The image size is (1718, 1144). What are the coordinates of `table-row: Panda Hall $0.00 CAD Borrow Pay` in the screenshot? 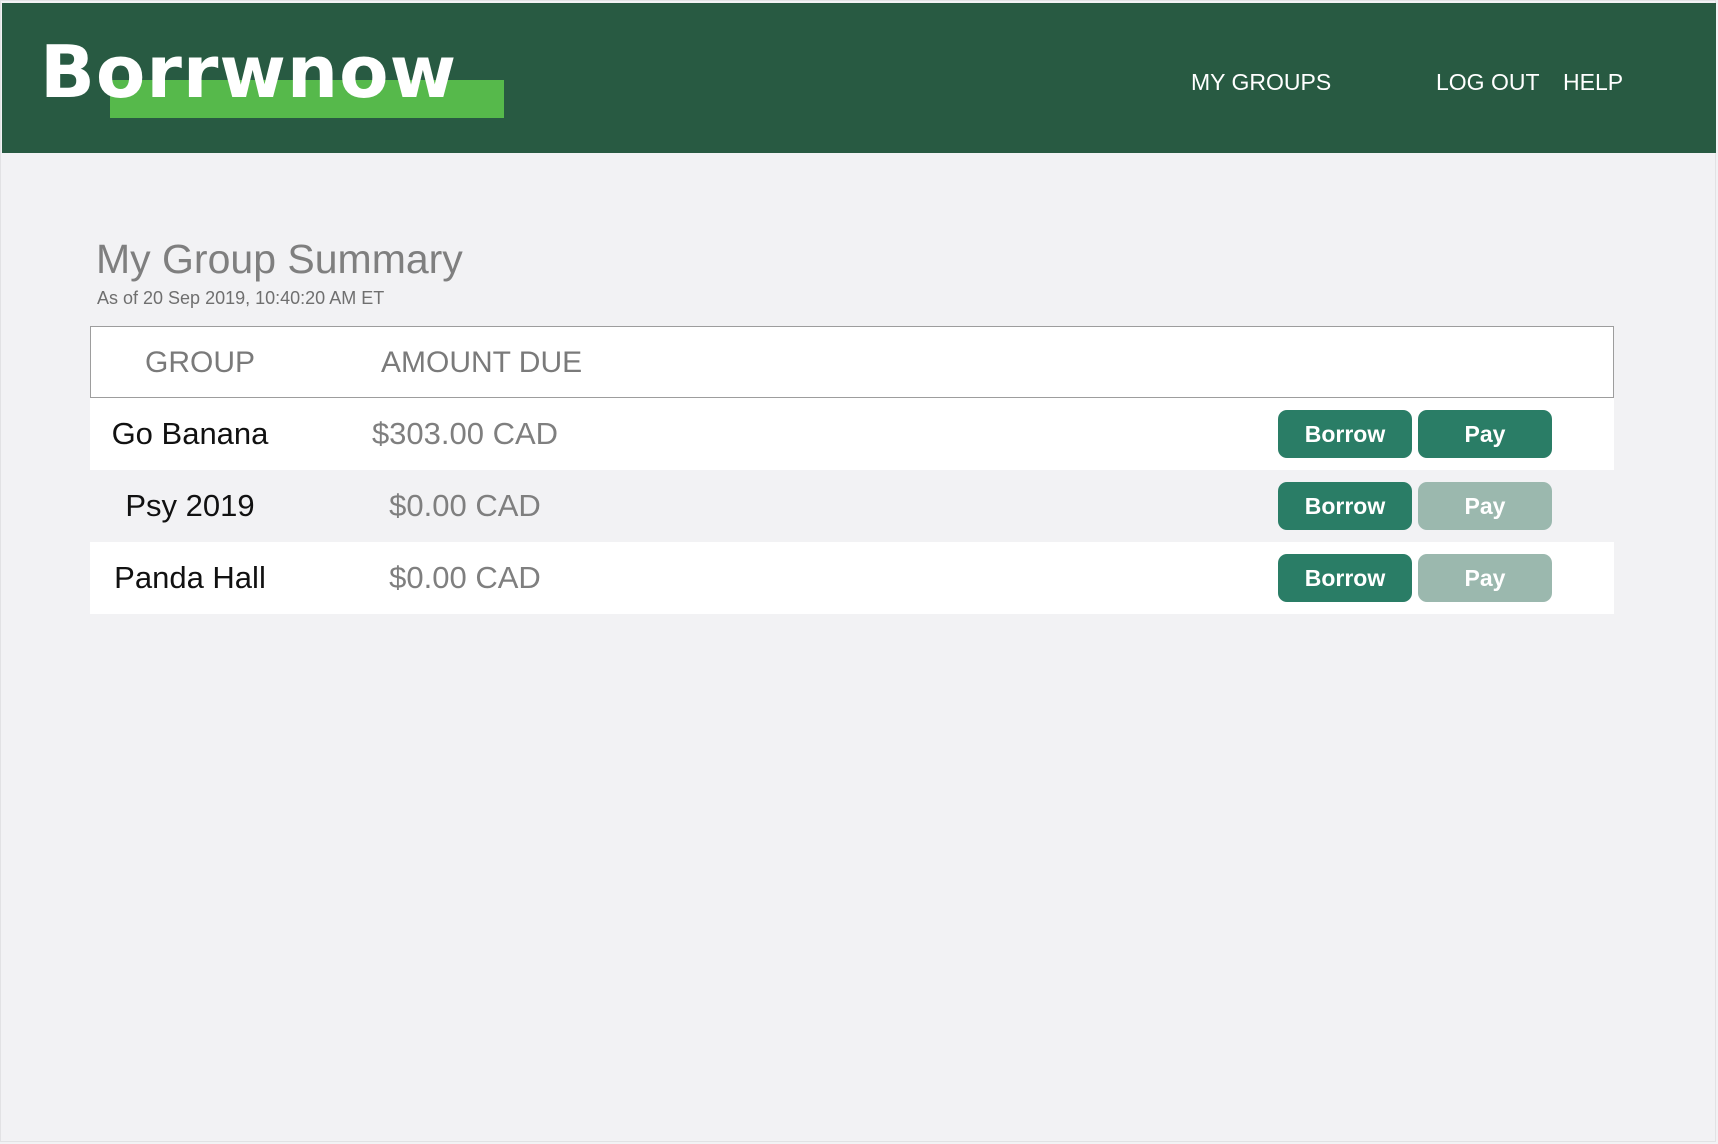 It's located at (852, 578).